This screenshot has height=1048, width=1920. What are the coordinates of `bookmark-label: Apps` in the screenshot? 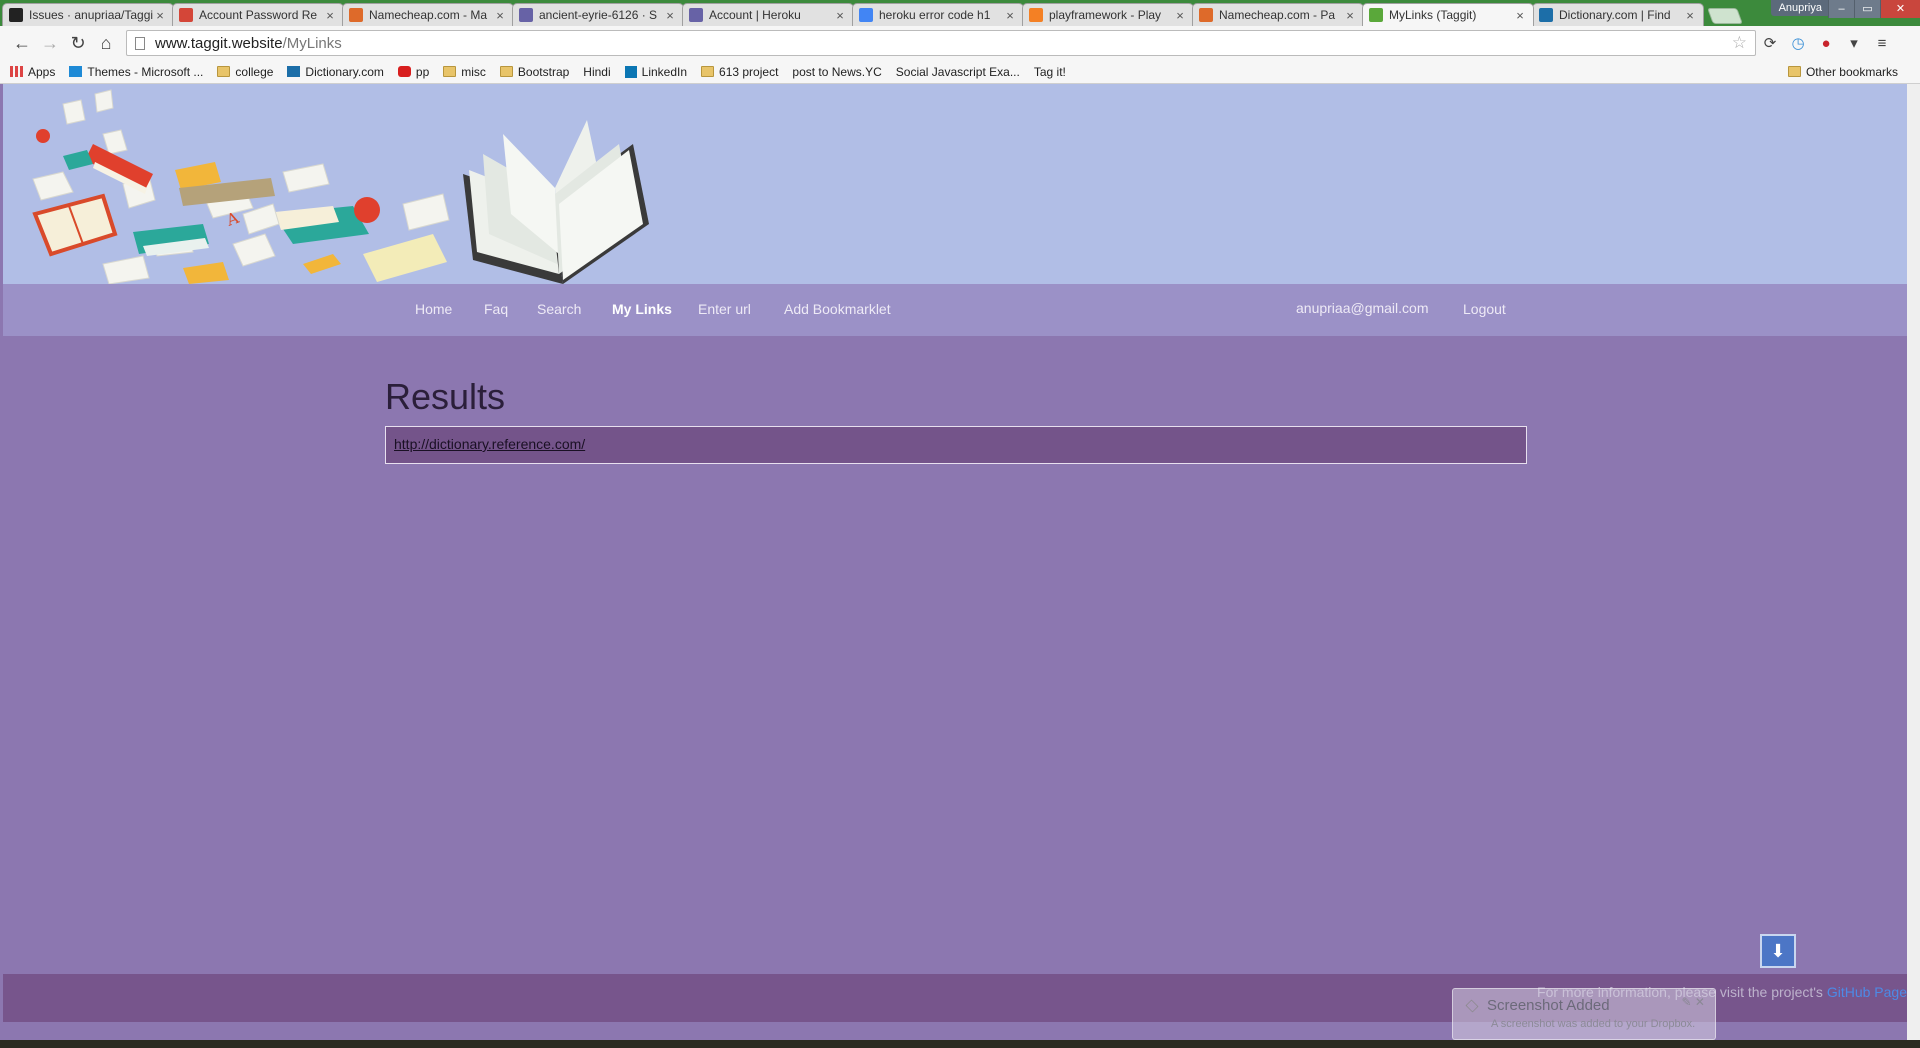 It's located at (42, 71).